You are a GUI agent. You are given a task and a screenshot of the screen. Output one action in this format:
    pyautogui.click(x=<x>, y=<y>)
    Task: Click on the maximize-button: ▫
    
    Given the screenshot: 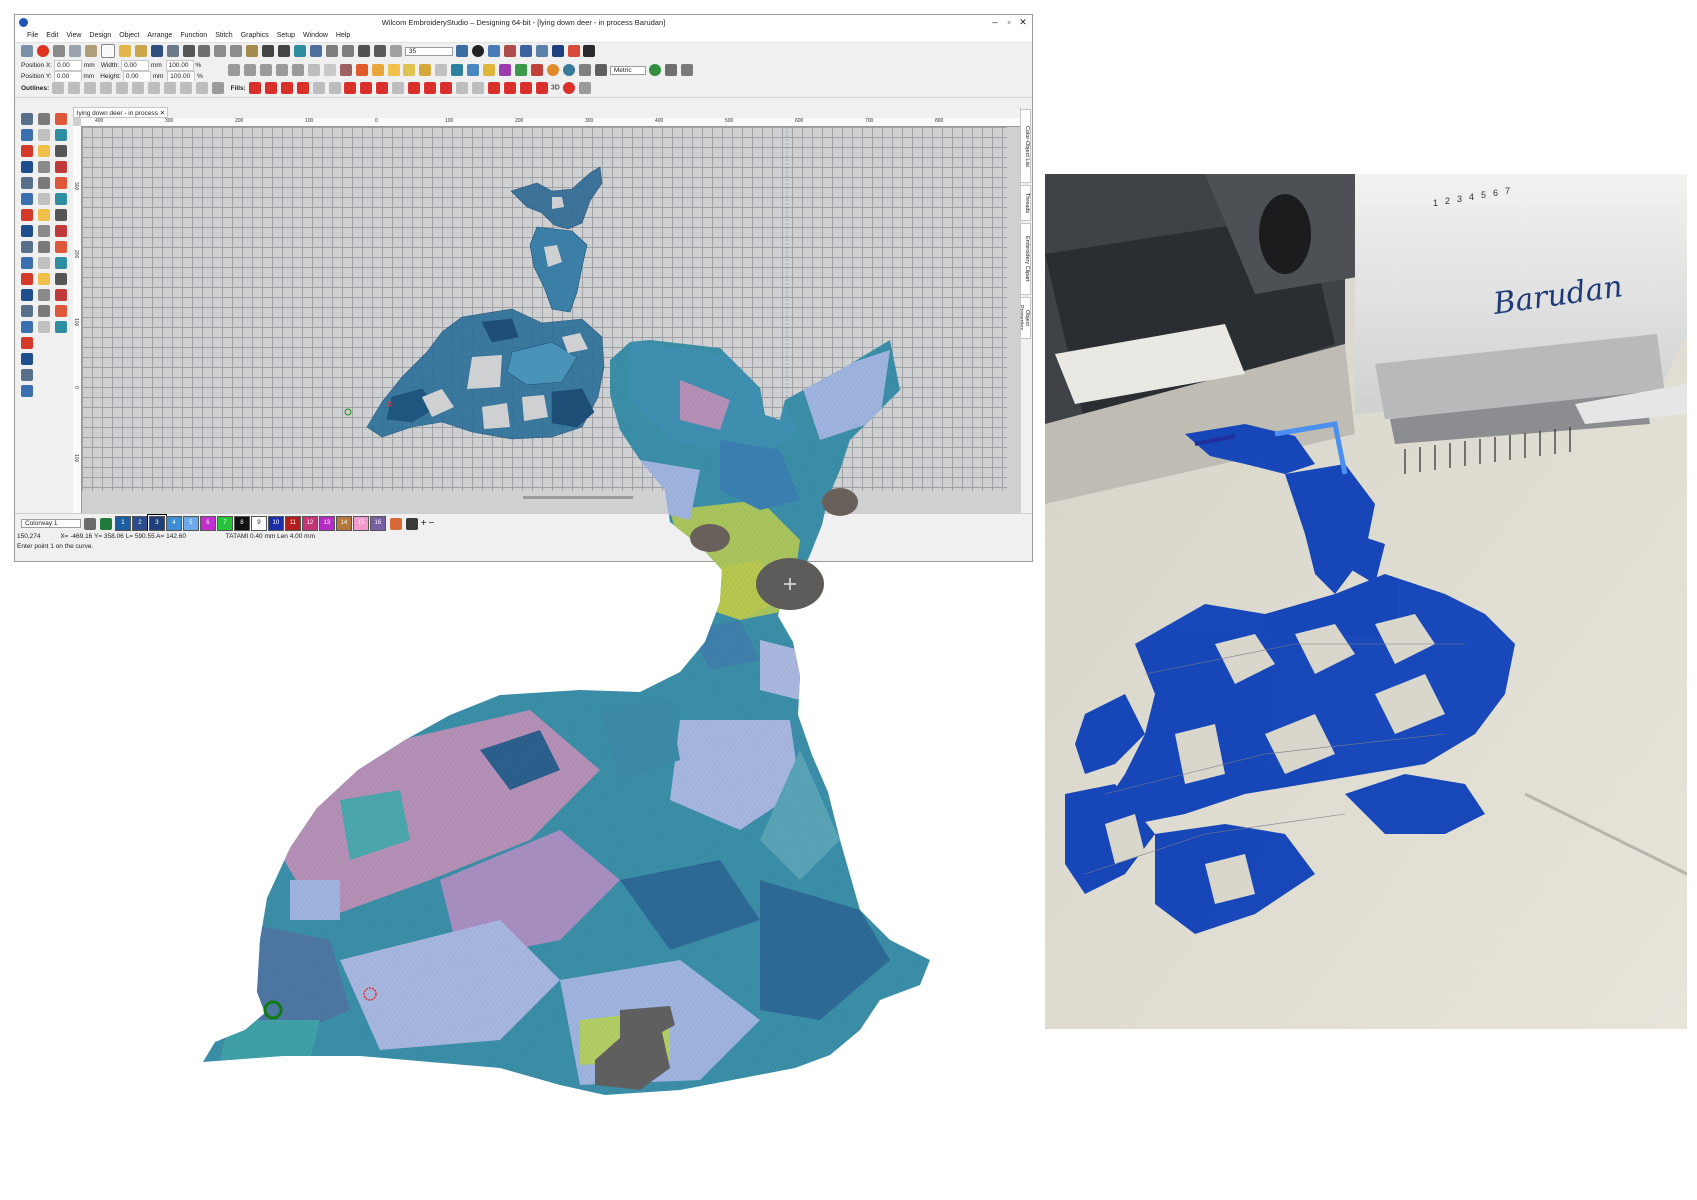 What is the action you would take?
    pyautogui.click(x=1009, y=22)
    